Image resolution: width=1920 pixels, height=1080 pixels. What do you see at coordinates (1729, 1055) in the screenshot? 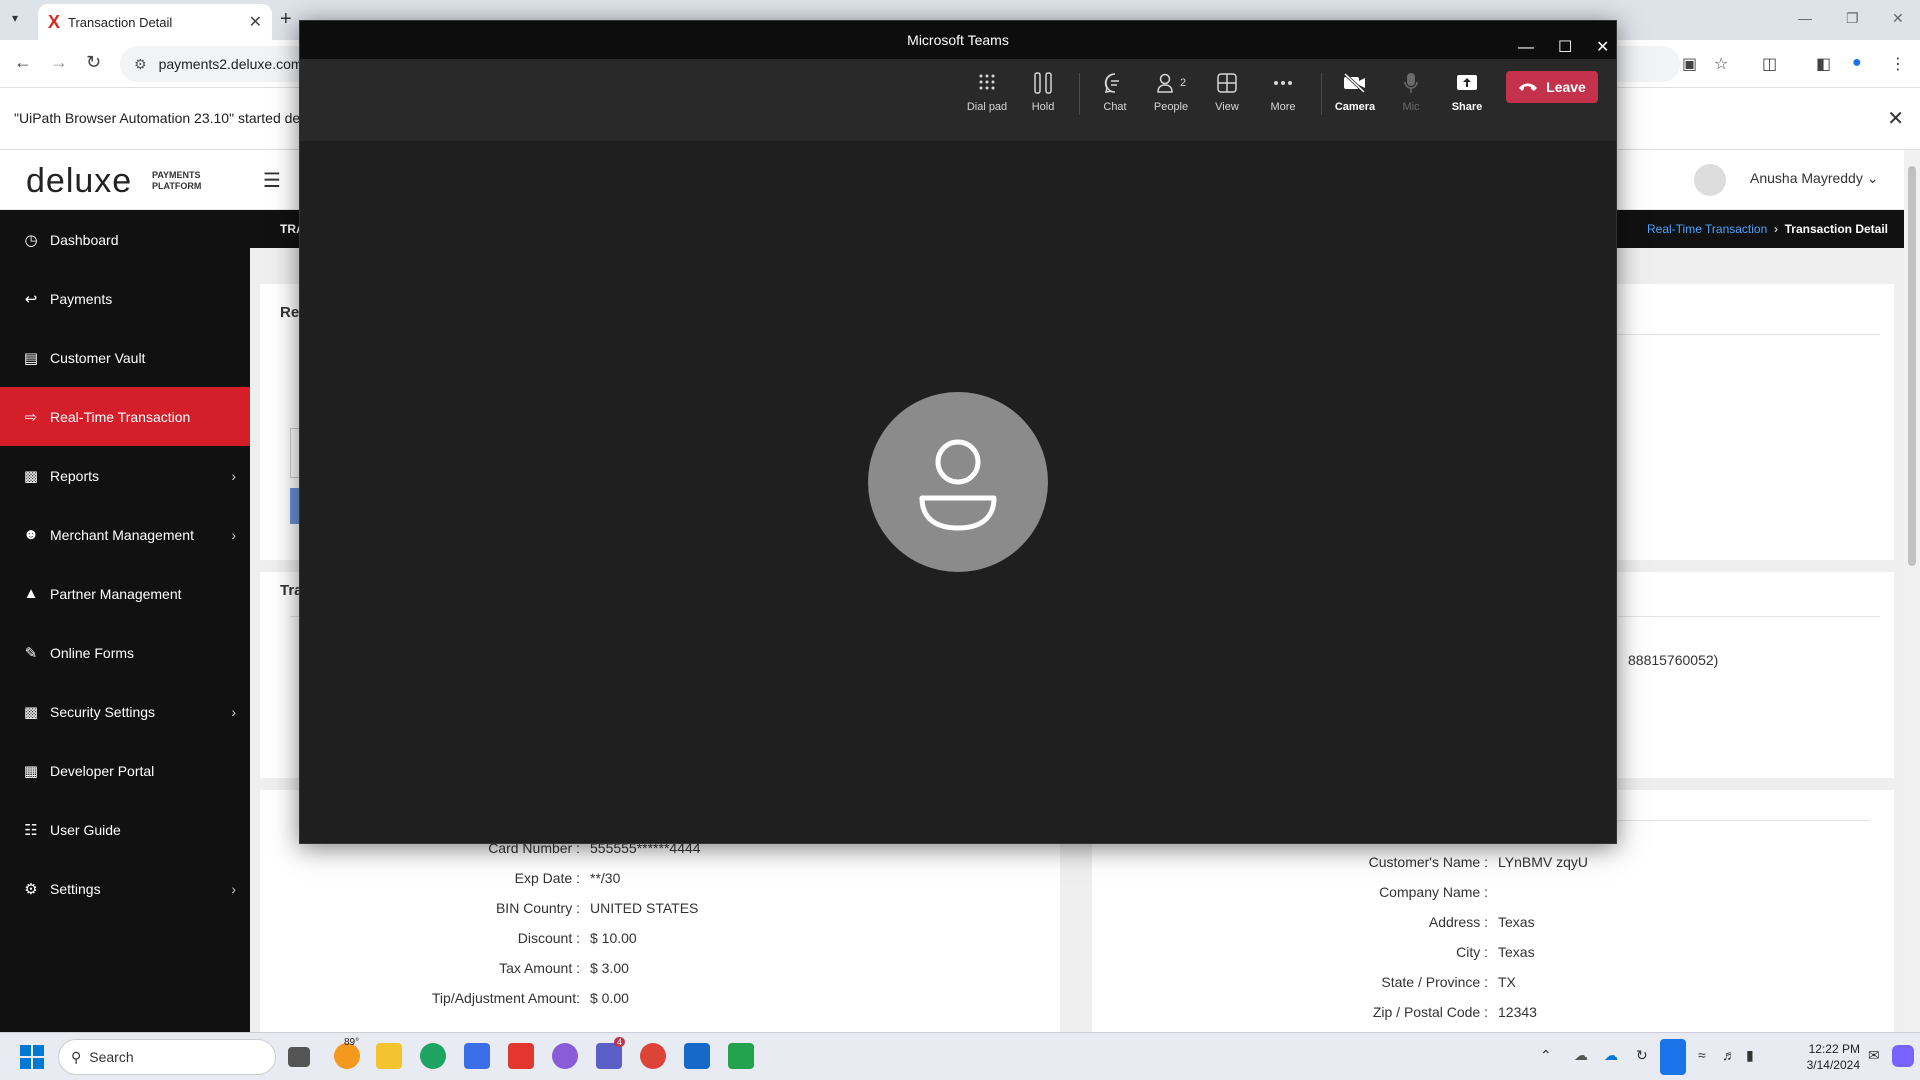
I see `volume-icon: ♬` at bounding box center [1729, 1055].